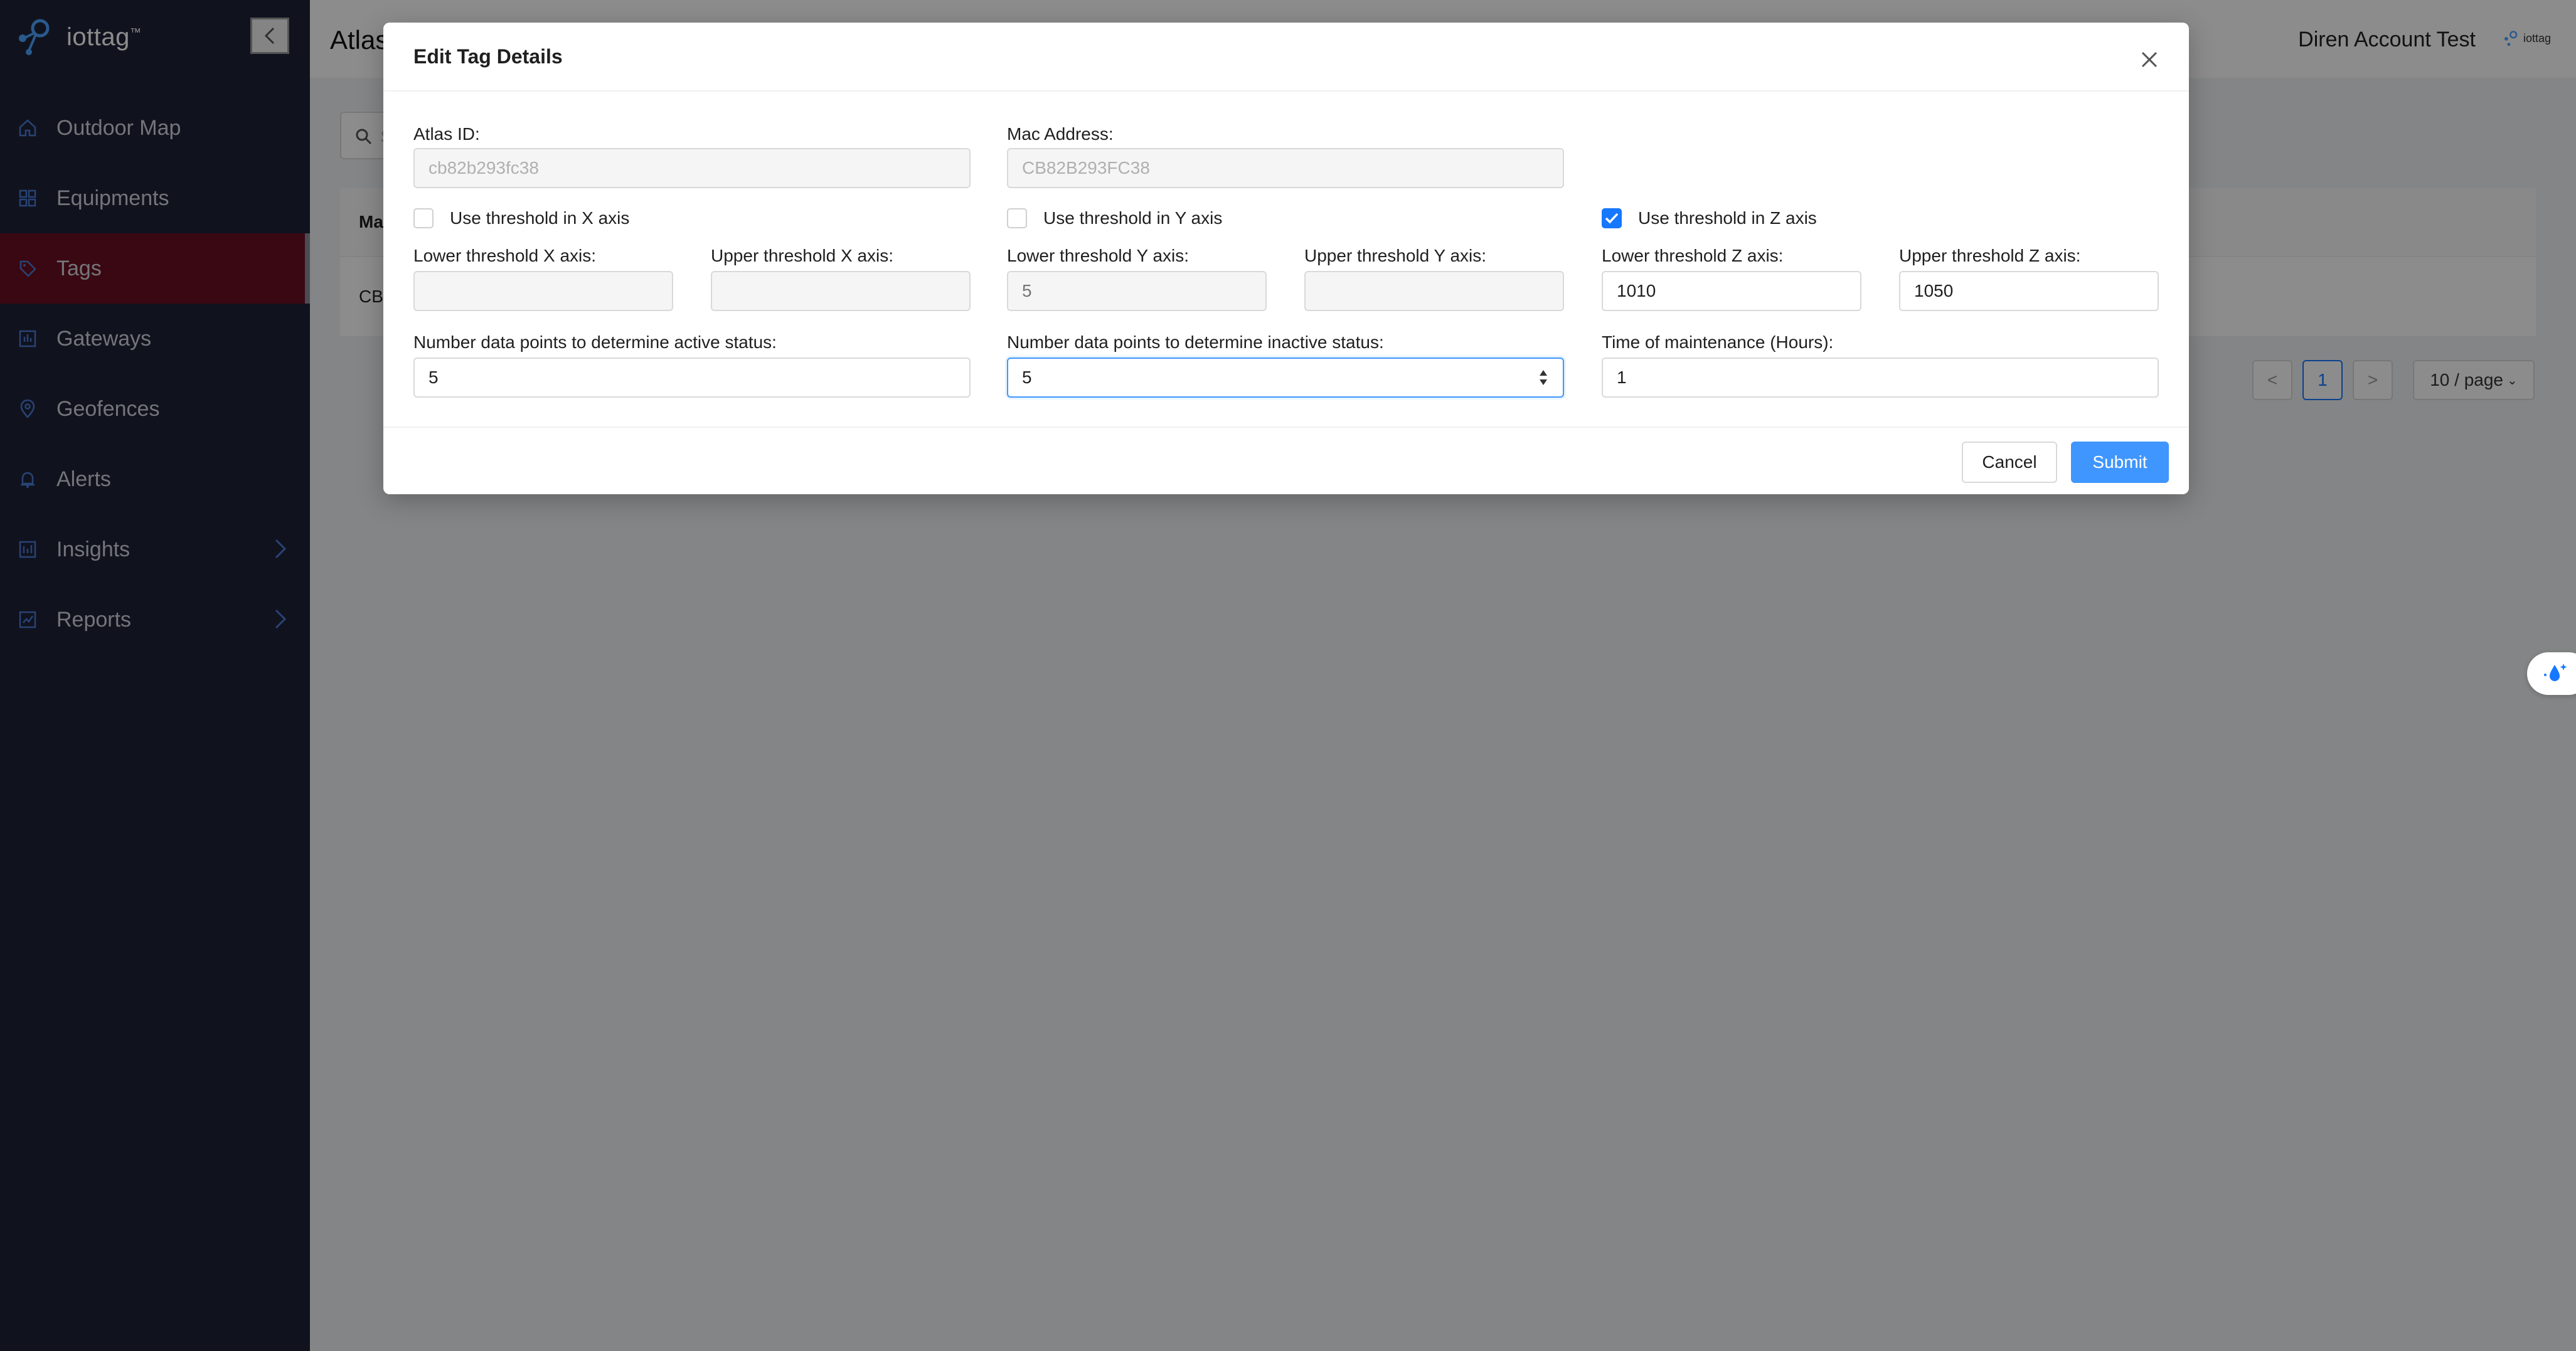 This screenshot has height=1351, width=2576. What do you see at coordinates (692, 378) in the screenshot?
I see `active-points-input` at bounding box center [692, 378].